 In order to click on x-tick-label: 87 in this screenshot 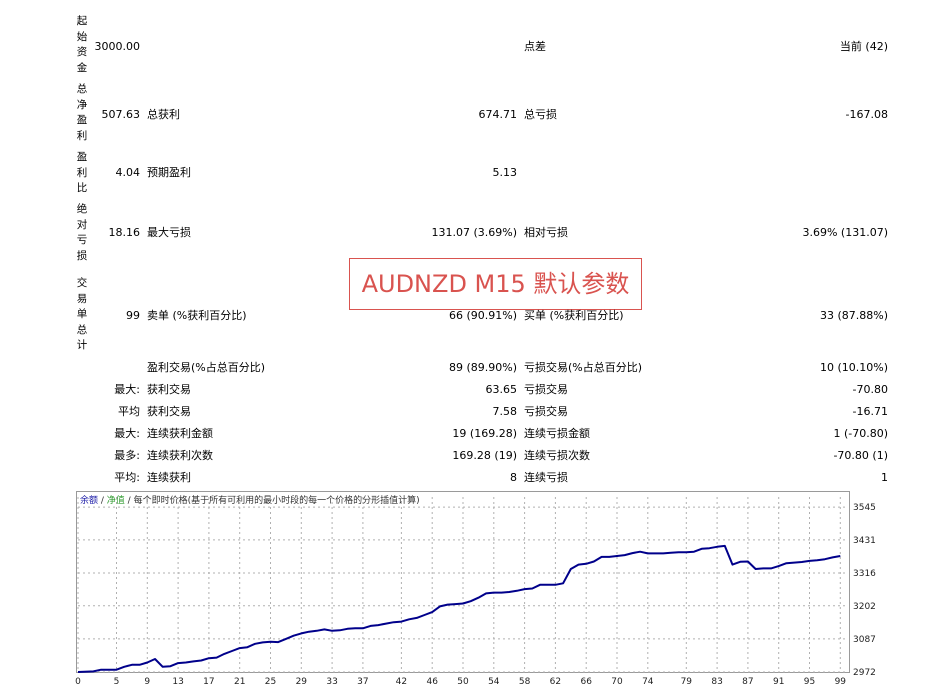, I will do `click(747, 682)`.